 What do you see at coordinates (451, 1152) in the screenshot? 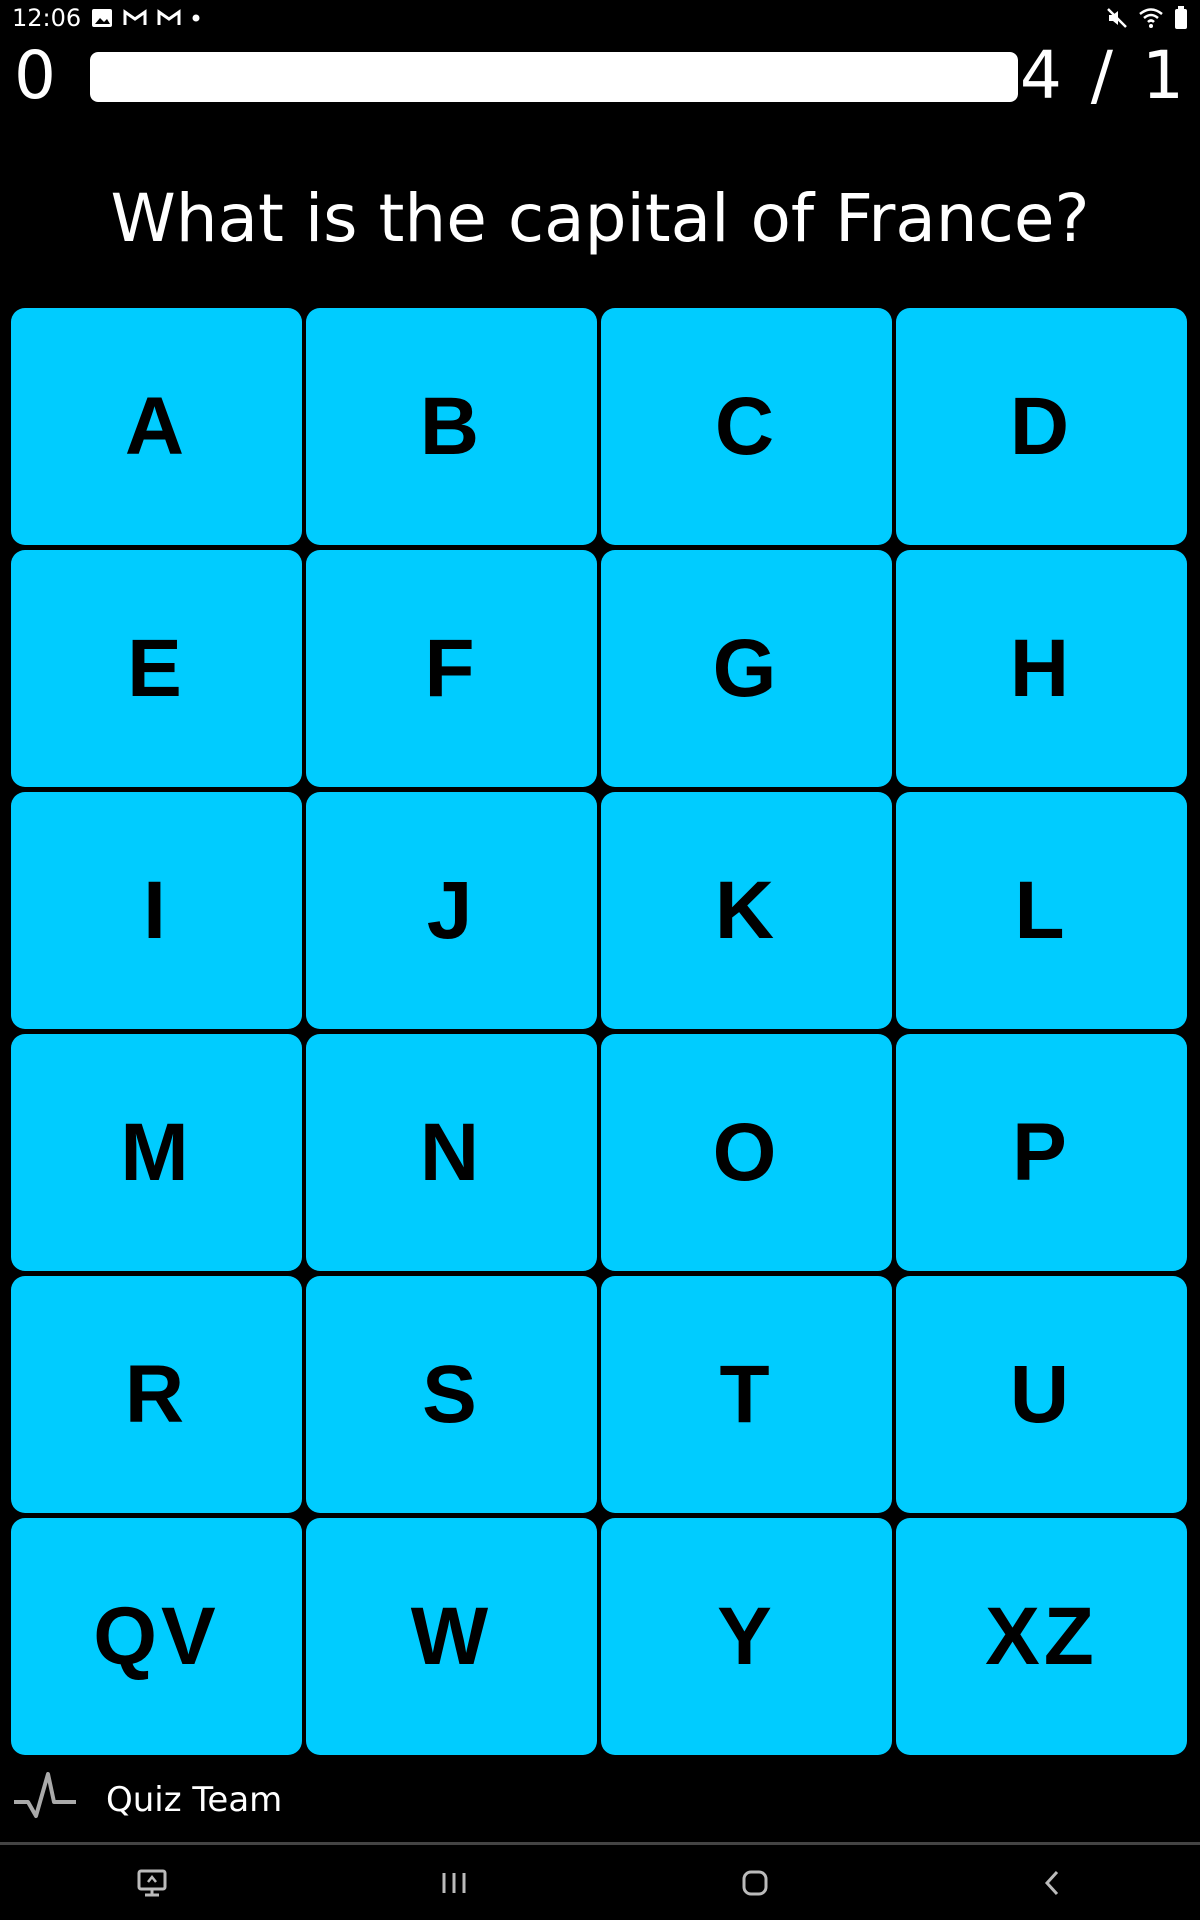
I see `letter-tile-n: N` at bounding box center [451, 1152].